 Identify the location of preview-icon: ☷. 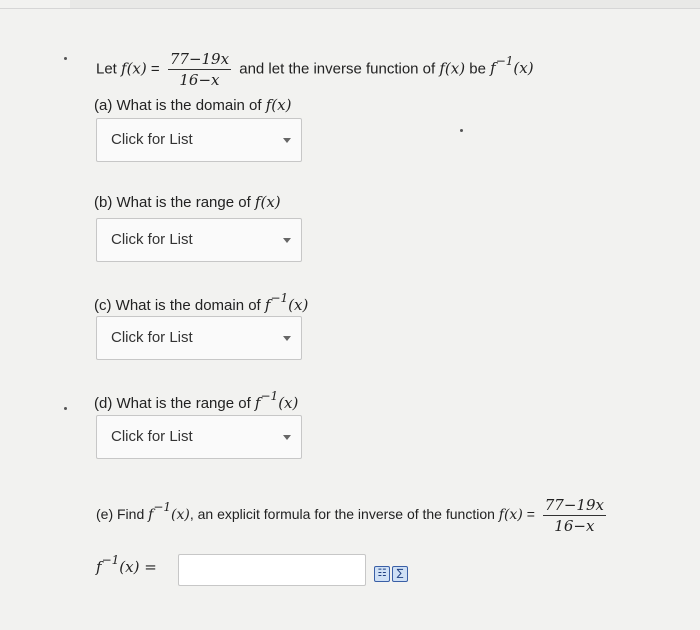
(382, 574).